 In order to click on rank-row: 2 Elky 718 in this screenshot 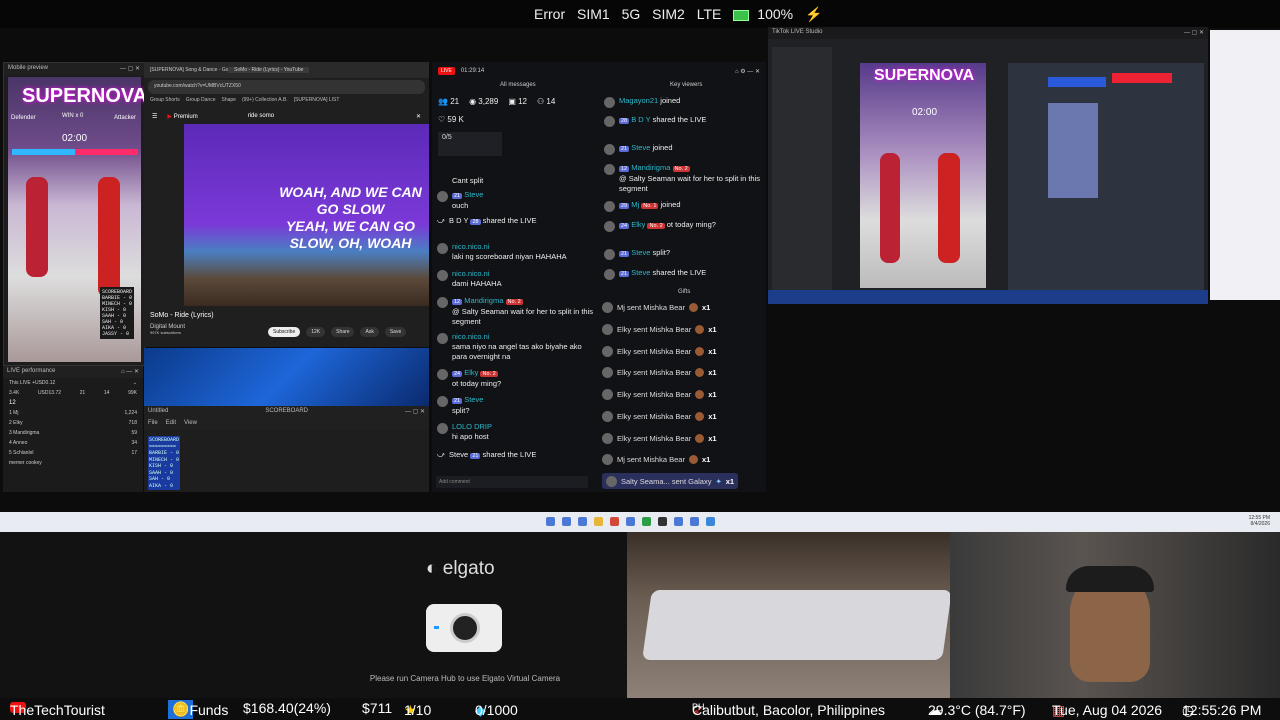, I will do `click(73, 423)`.